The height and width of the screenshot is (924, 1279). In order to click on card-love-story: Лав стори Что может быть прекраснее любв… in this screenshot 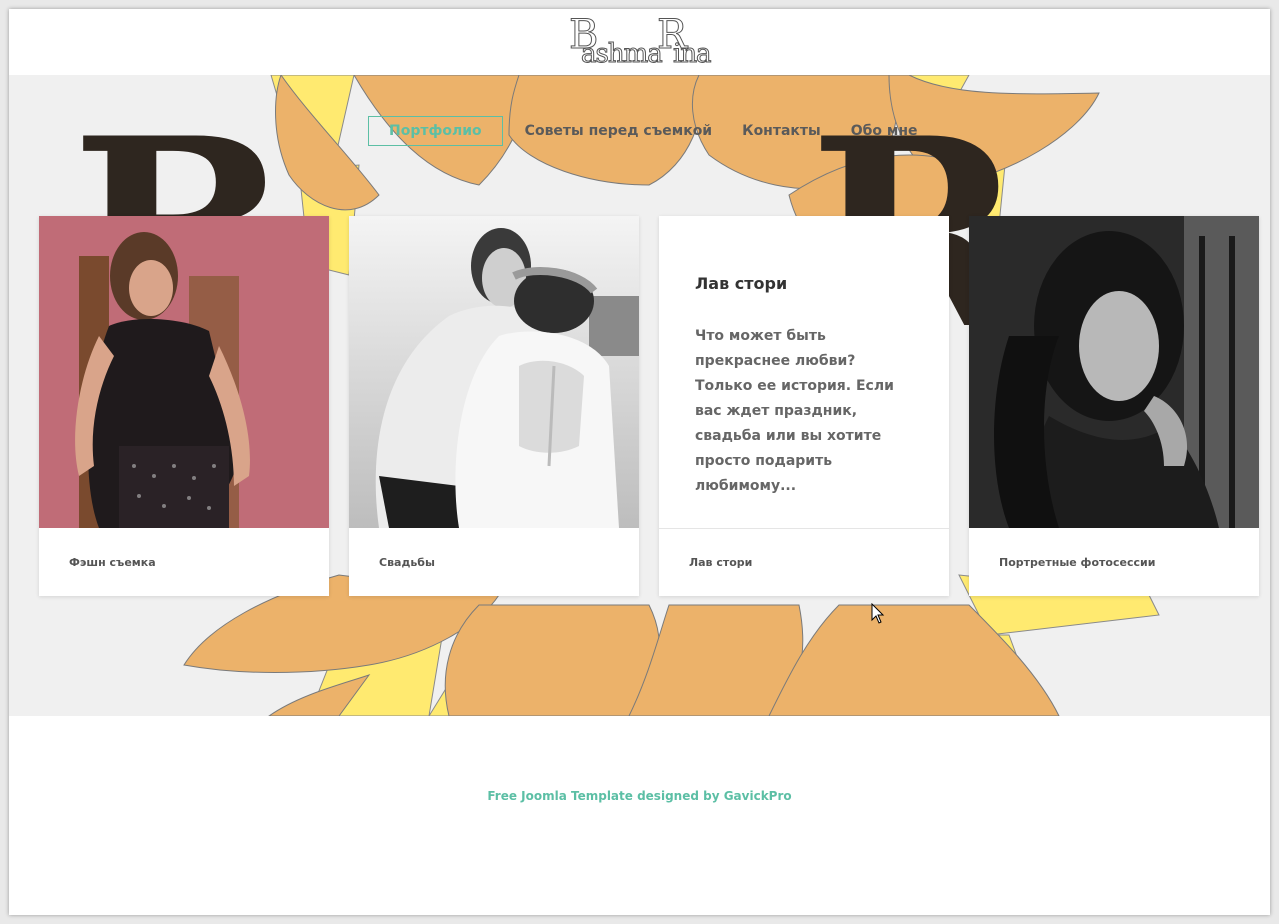, I will do `click(804, 406)`.